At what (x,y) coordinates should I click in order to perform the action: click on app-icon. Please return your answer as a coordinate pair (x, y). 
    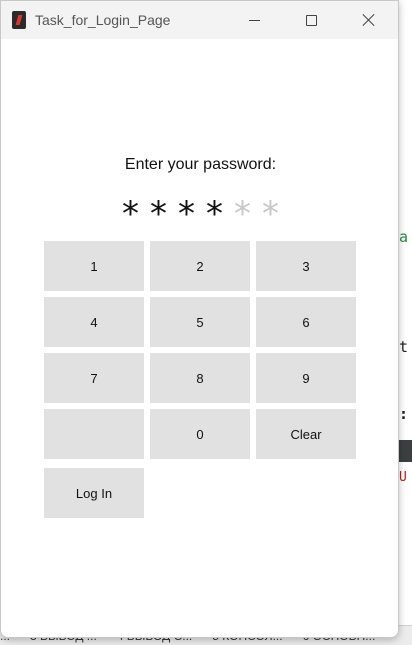
    Looking at the image, I should click on (19, 20).